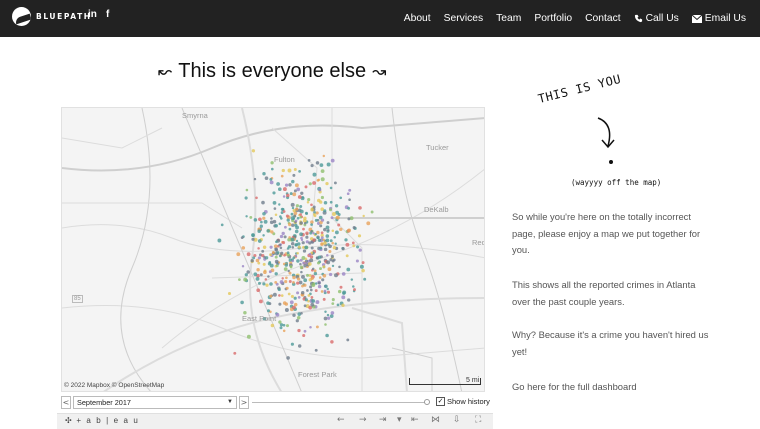 Image resolution: width=760 pixels, height=429 pixels. I want to click on nav-call-us: Call Us, so click(656, 18).